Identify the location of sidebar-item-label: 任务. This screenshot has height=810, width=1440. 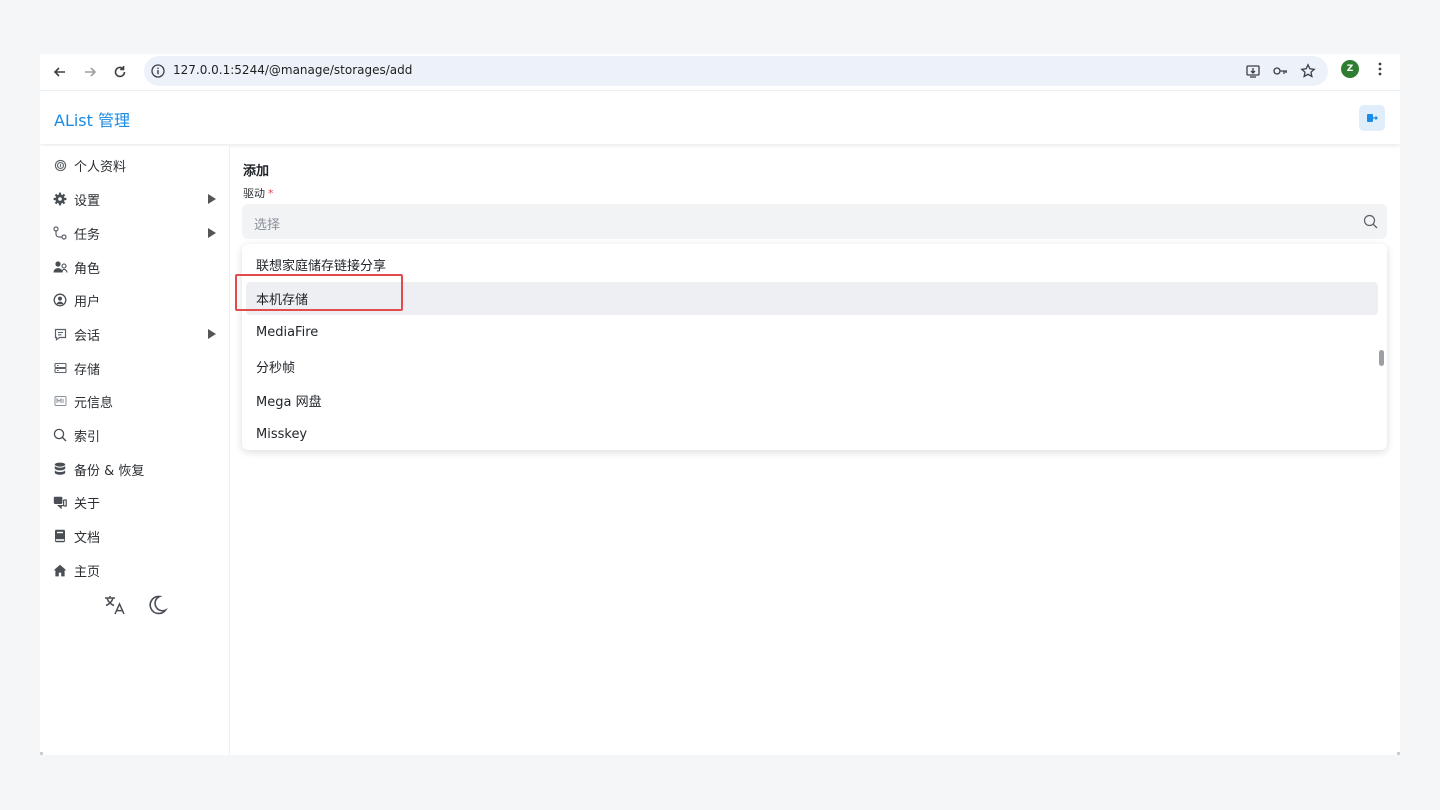
(87, 235).